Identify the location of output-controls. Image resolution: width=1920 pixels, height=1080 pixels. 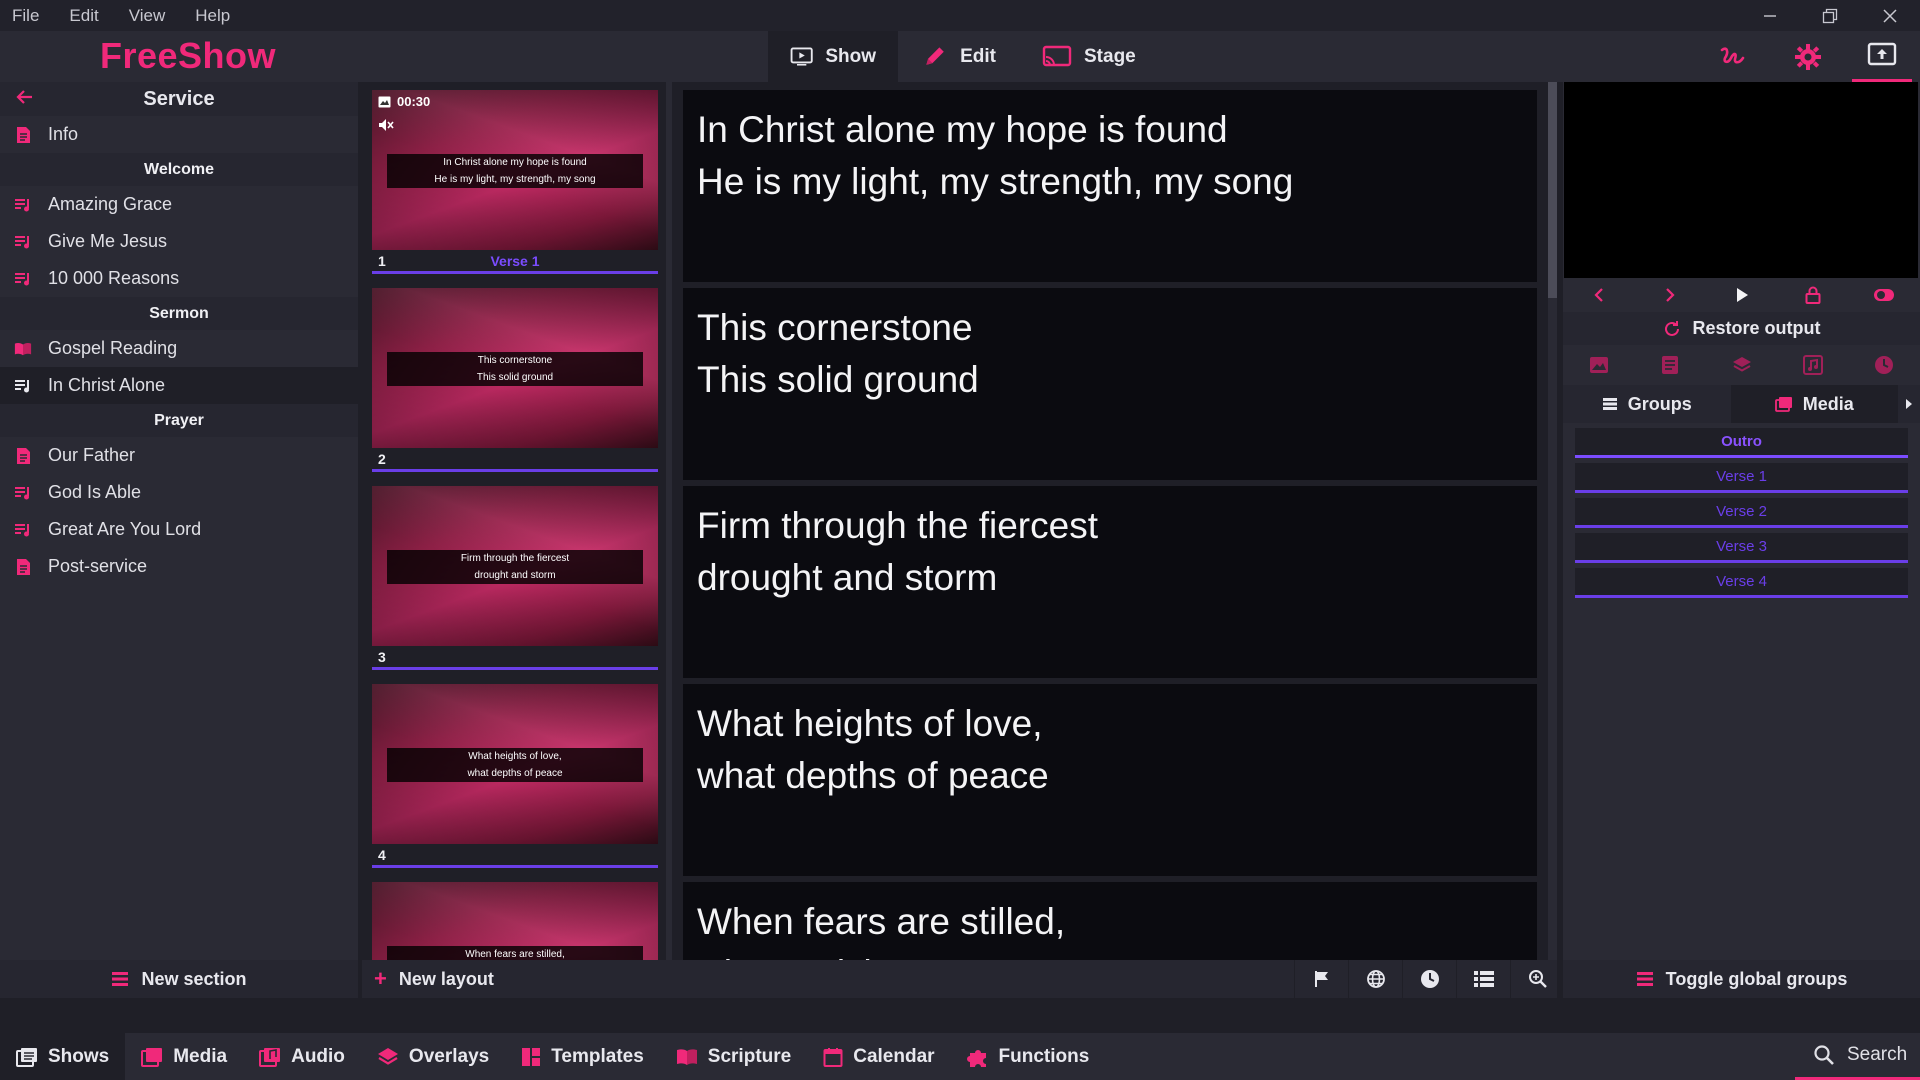
(1741, 295).